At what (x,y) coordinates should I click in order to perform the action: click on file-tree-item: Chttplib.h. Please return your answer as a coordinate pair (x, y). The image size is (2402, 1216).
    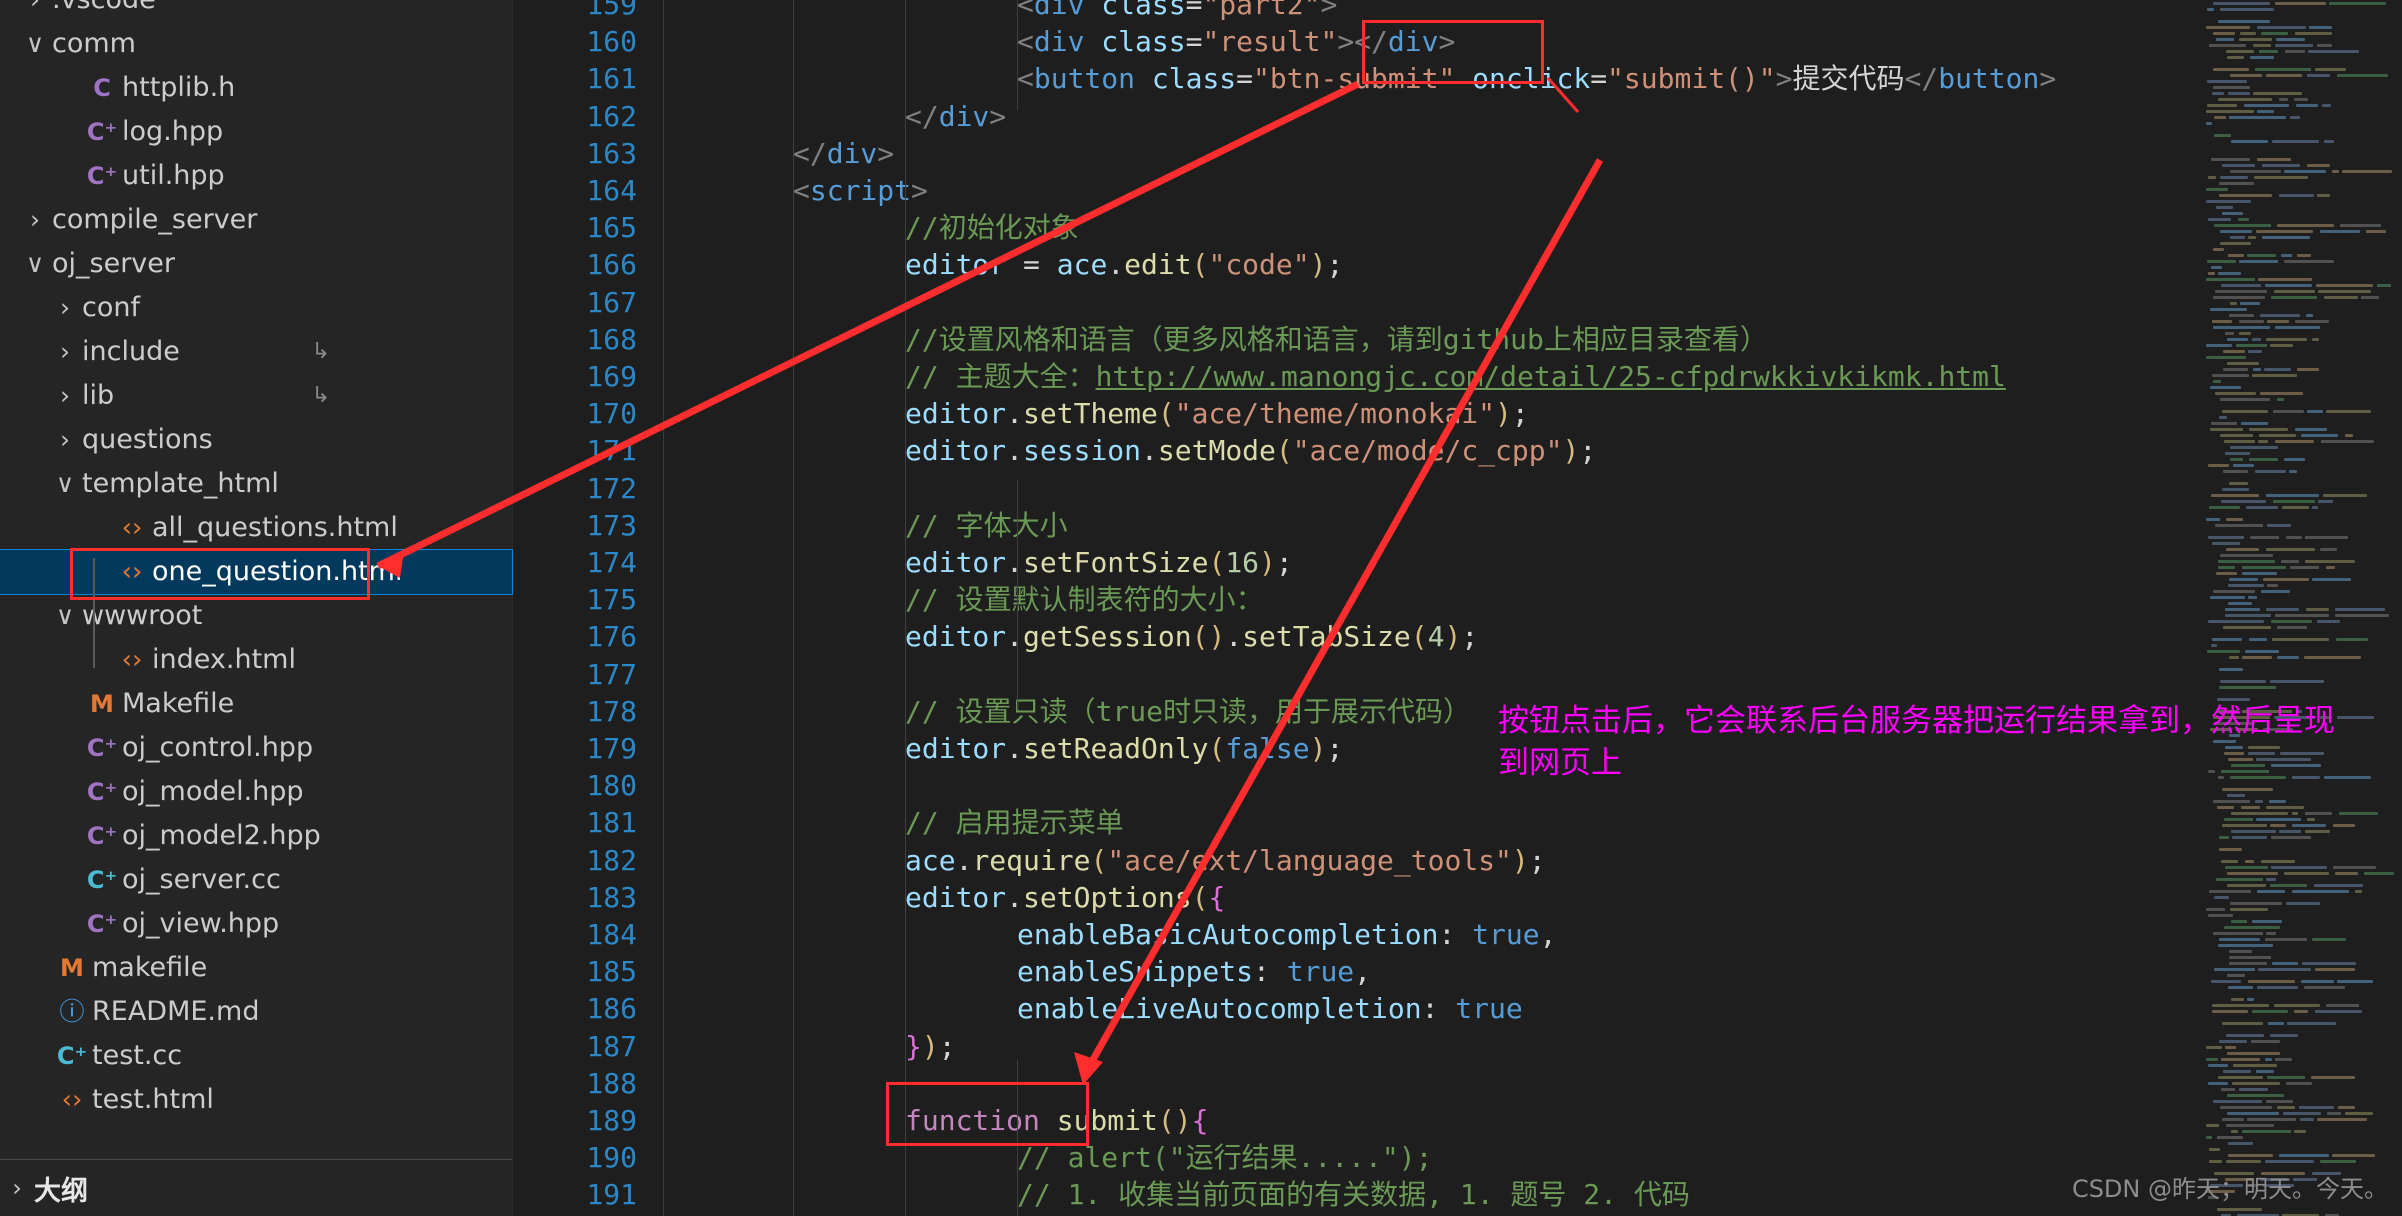
    Looking at the image, I should click on (256, 88).